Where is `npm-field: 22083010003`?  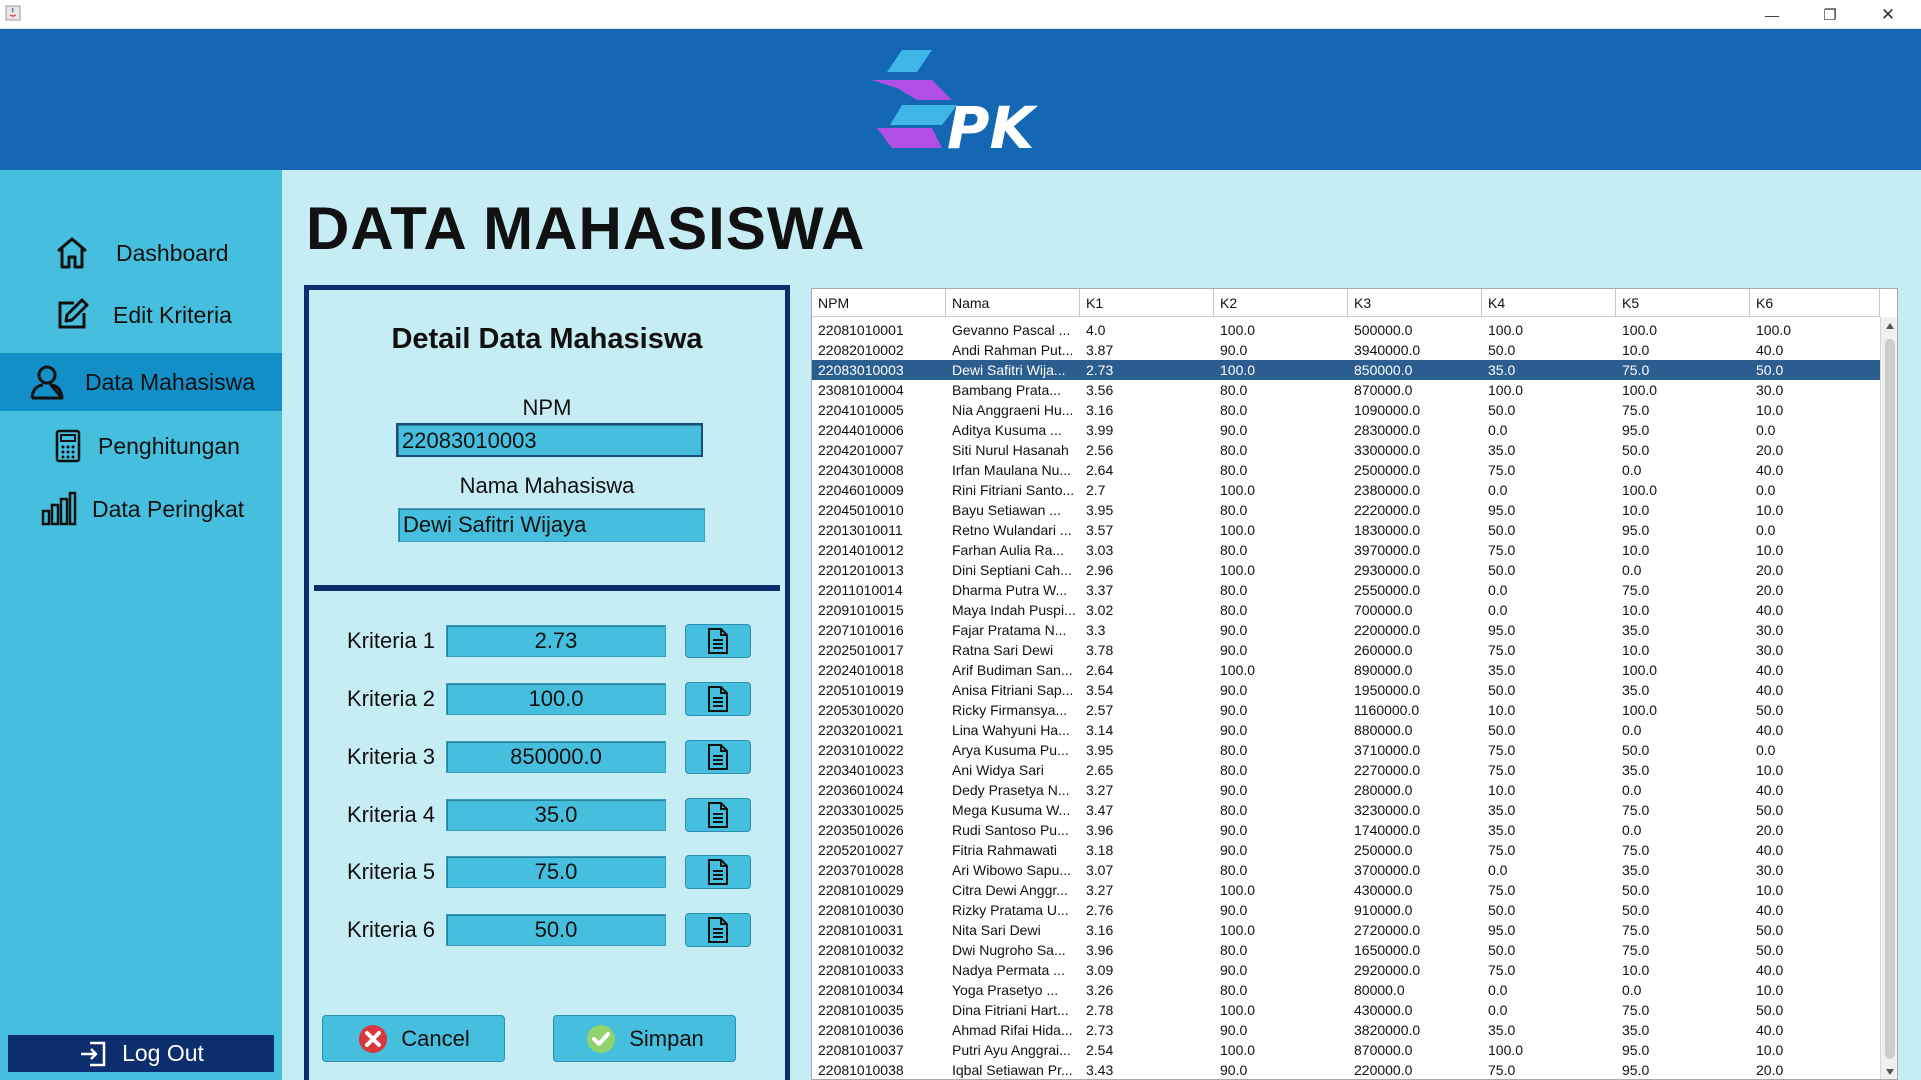 npm-field: 22083010003 is located at coordinates (549, 440).